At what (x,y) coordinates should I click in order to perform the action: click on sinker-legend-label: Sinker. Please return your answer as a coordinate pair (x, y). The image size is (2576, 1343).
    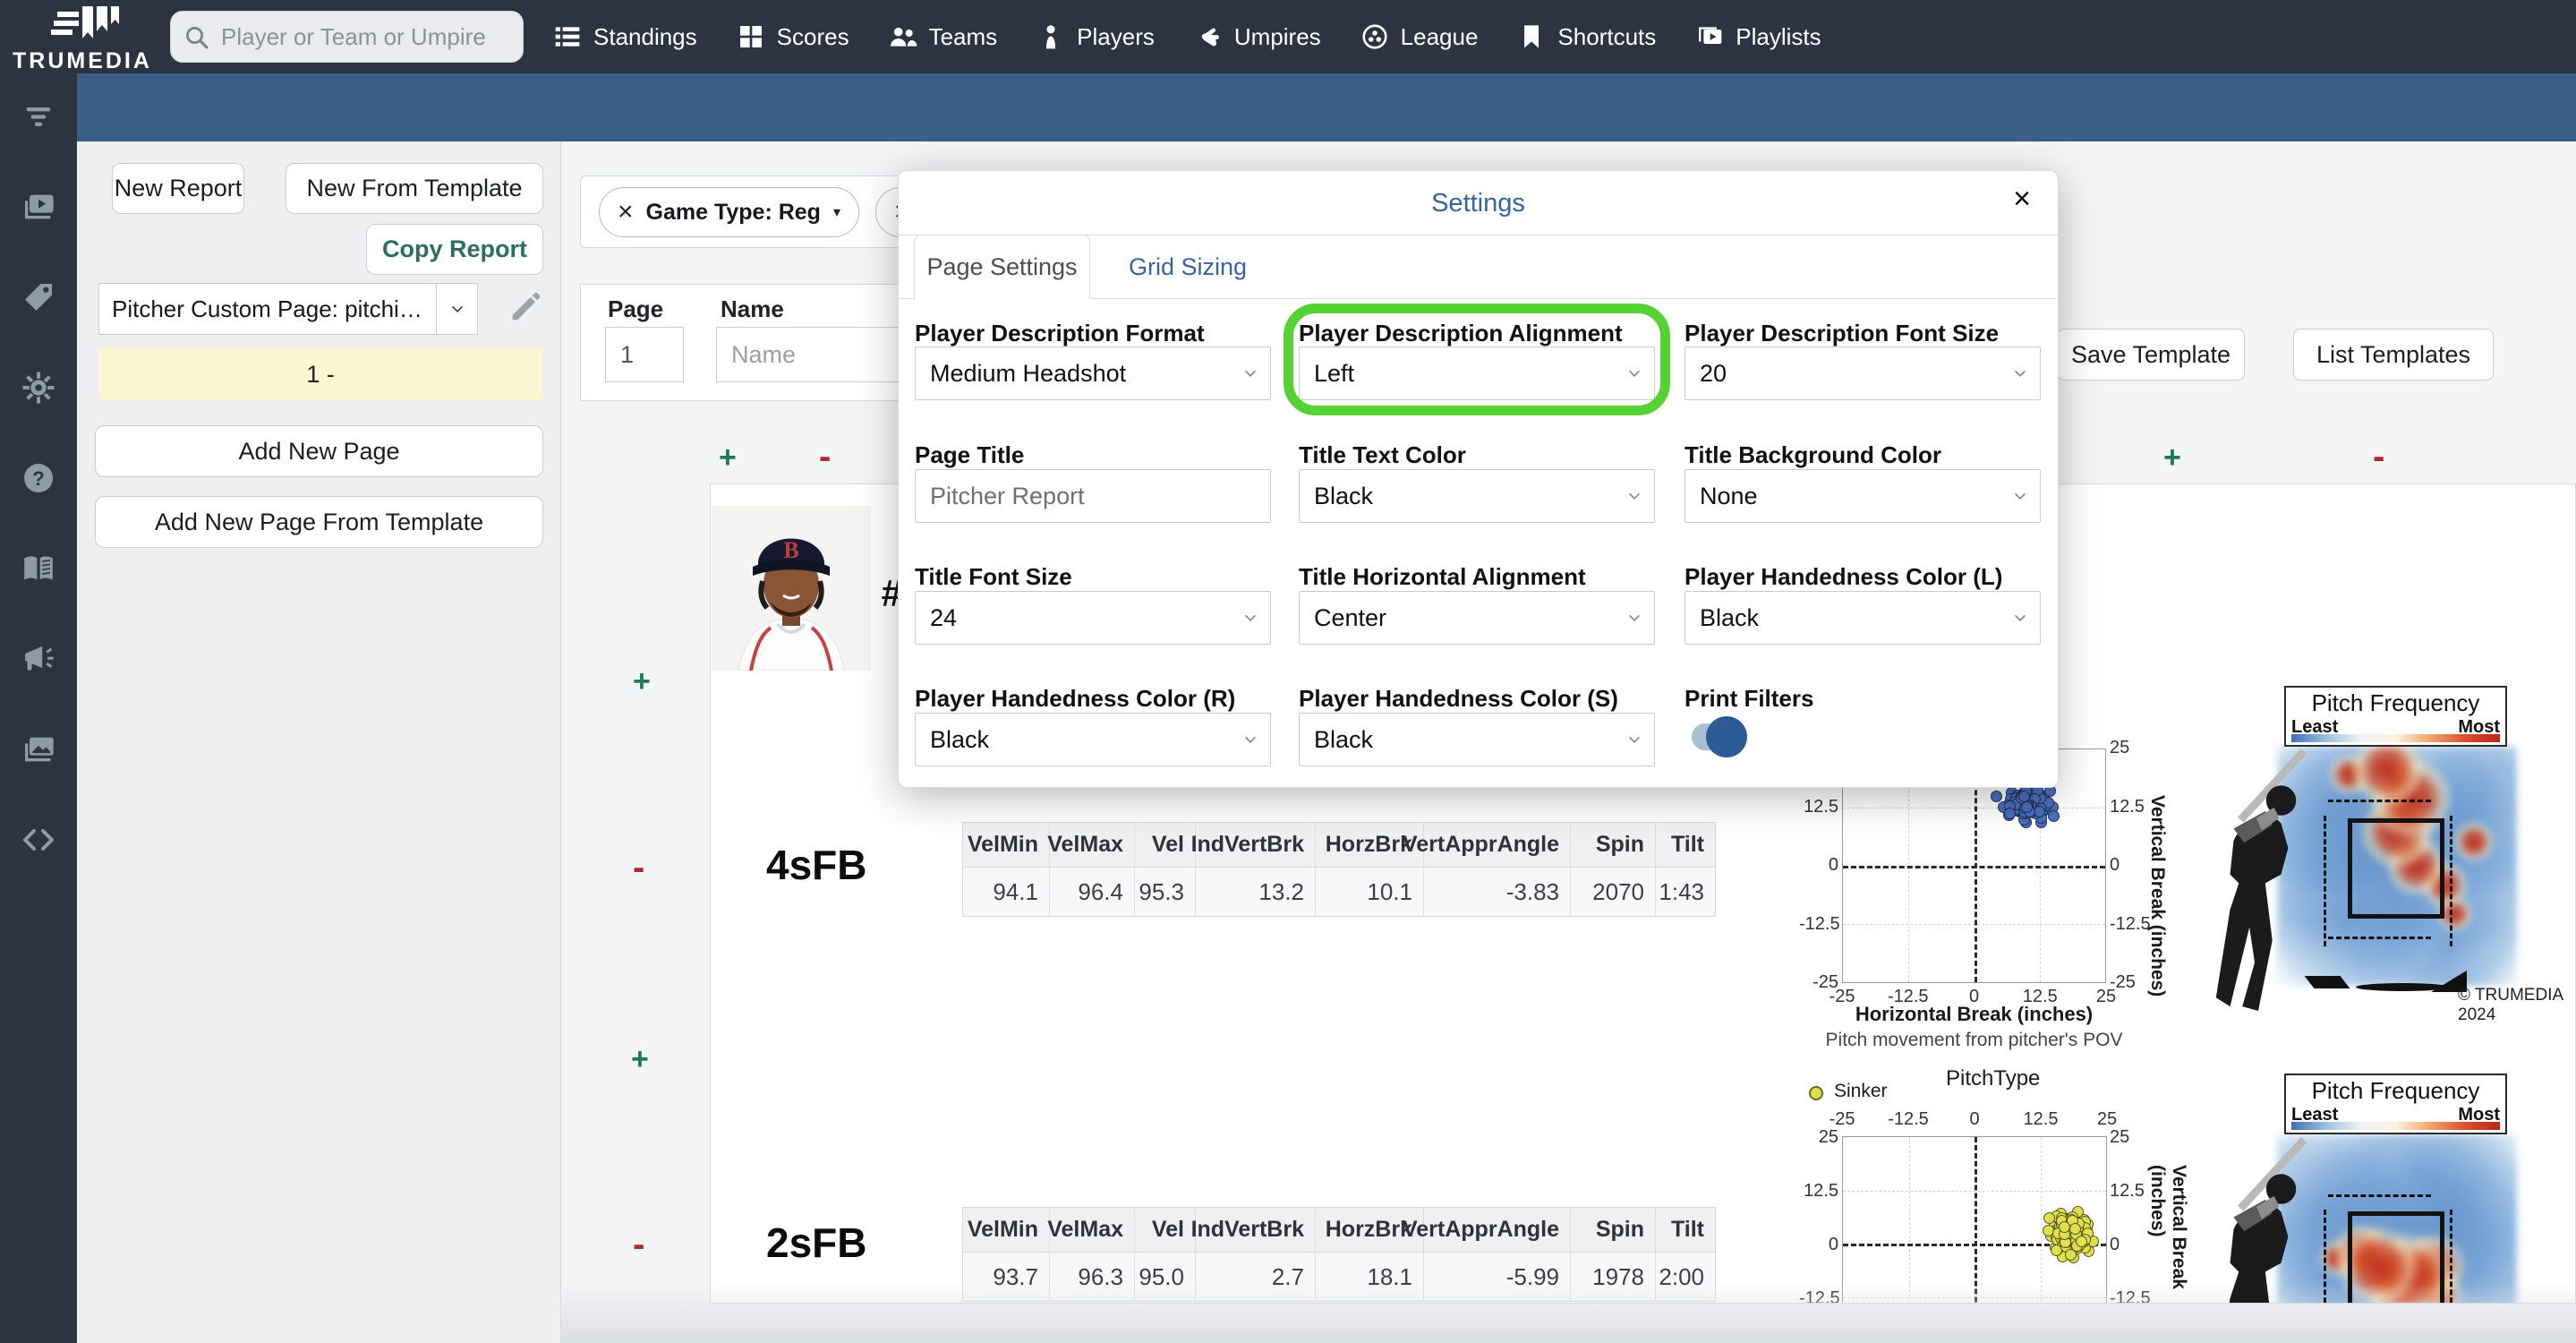
    Looking at the image, I should click on (1861, 1091).